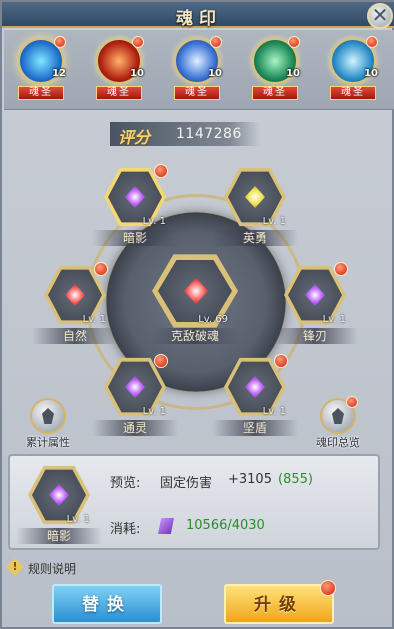 This screenshot has width=394, height=629. Describe the element at coordinates (295, 479) in the screenshot. I see `preview-bonus: (855)` at that location.